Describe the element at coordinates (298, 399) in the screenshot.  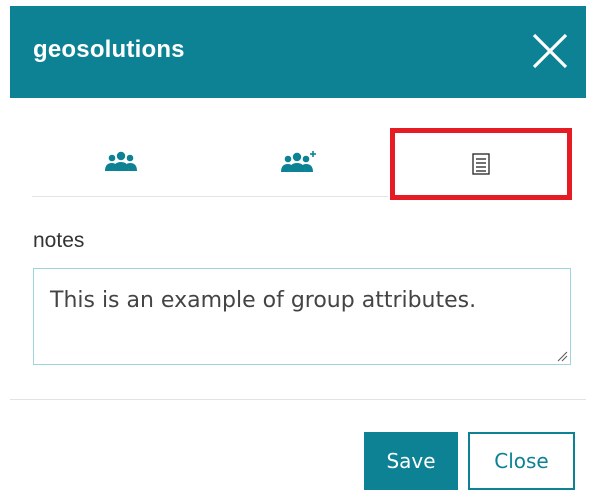
I see `footer-divider` at that location.